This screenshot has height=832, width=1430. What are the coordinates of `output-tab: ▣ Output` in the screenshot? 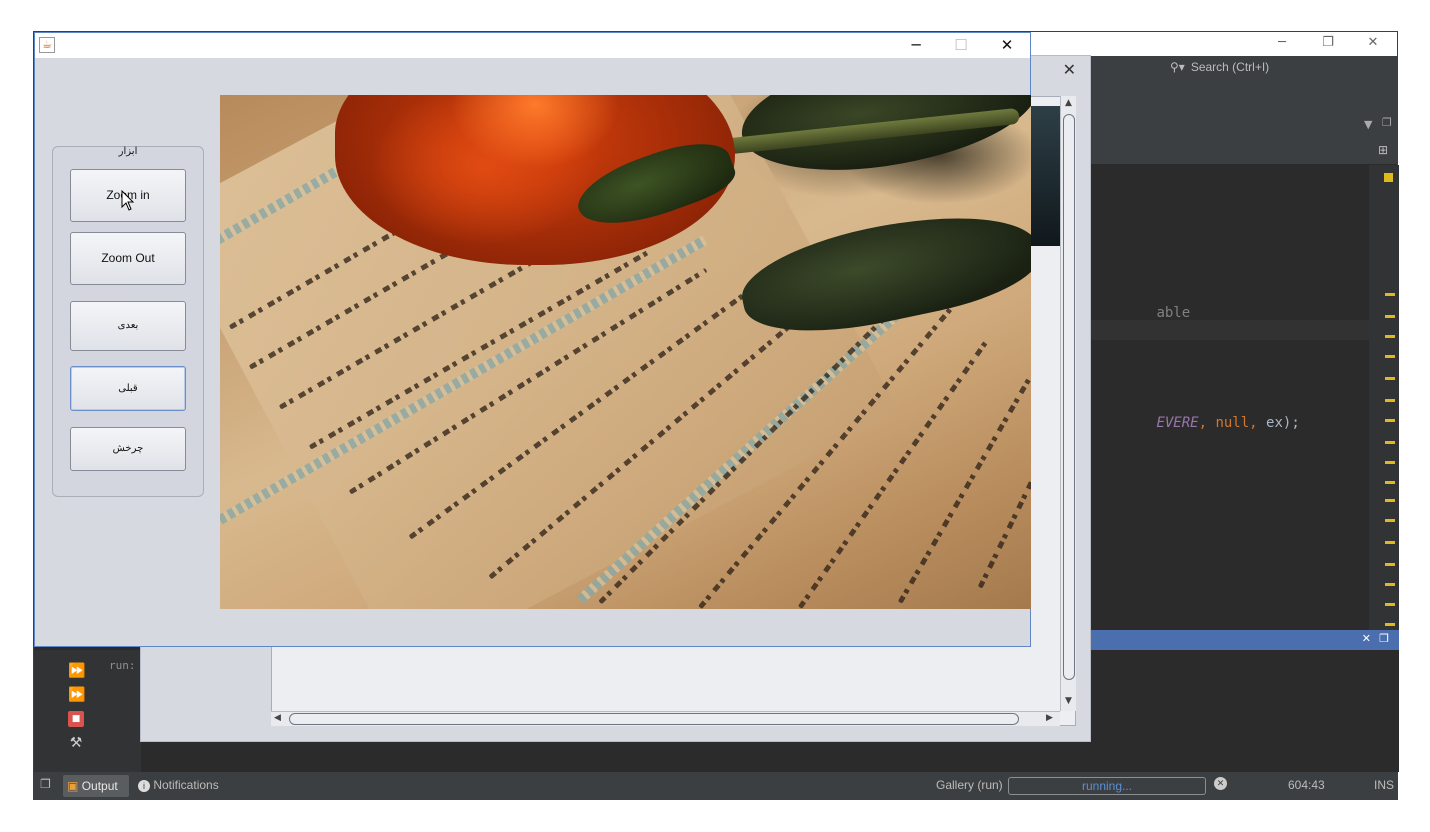 It's located at (96, 786).